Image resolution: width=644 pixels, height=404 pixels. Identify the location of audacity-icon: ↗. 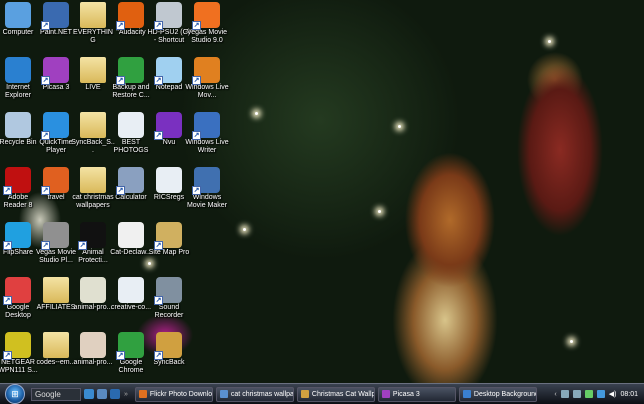
(130, 16).